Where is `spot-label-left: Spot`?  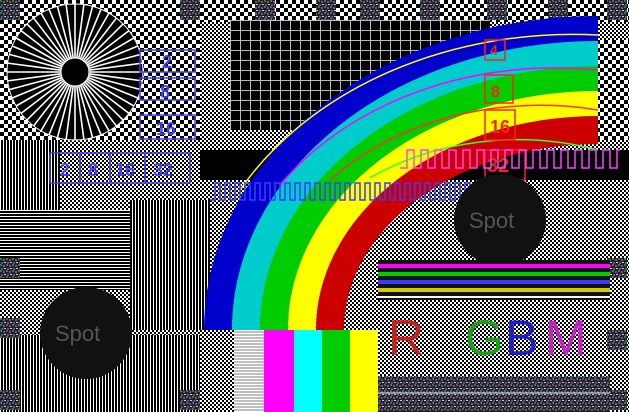 spot-label-left: Spot is located at coordinates (77, 333).